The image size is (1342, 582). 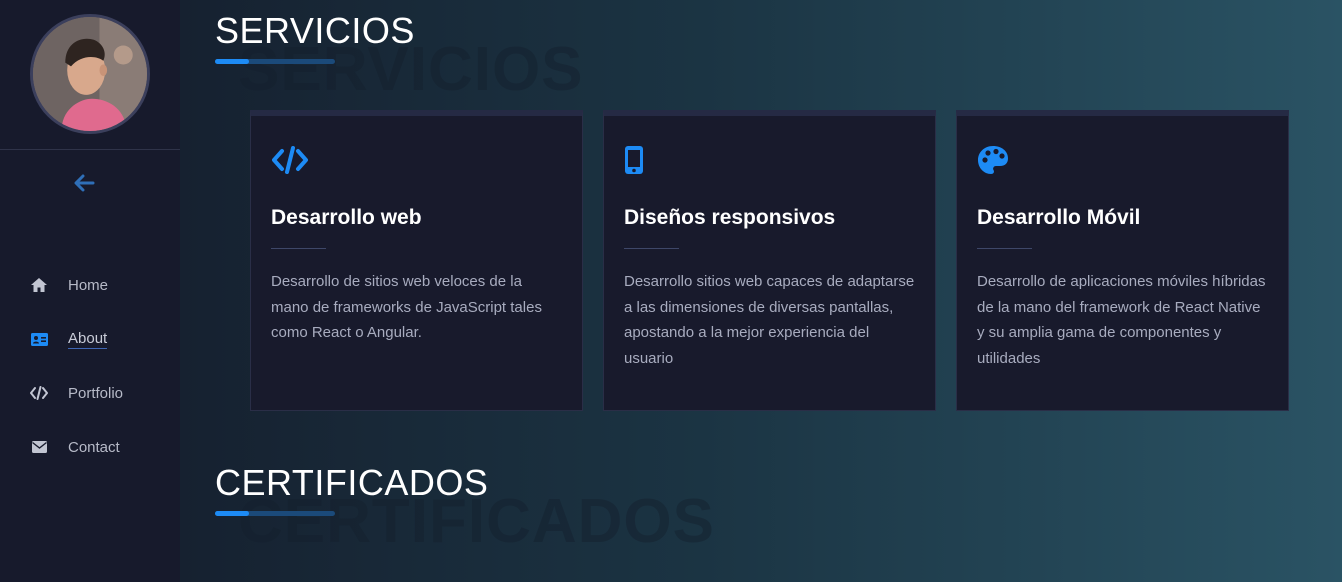 I want to click on section-title-certificates: CERTIFICADOS, so click(x=352, y=482).